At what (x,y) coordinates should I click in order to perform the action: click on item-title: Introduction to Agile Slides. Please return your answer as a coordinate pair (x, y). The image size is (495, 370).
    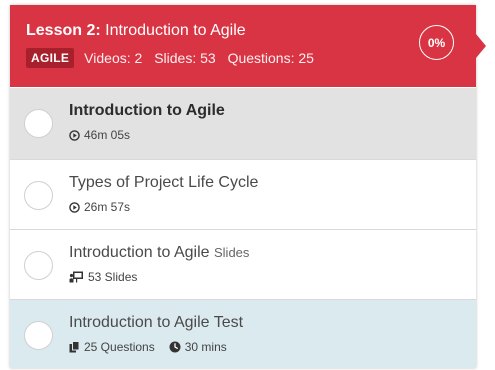
    Looking at the image, I should click on (159, 253).